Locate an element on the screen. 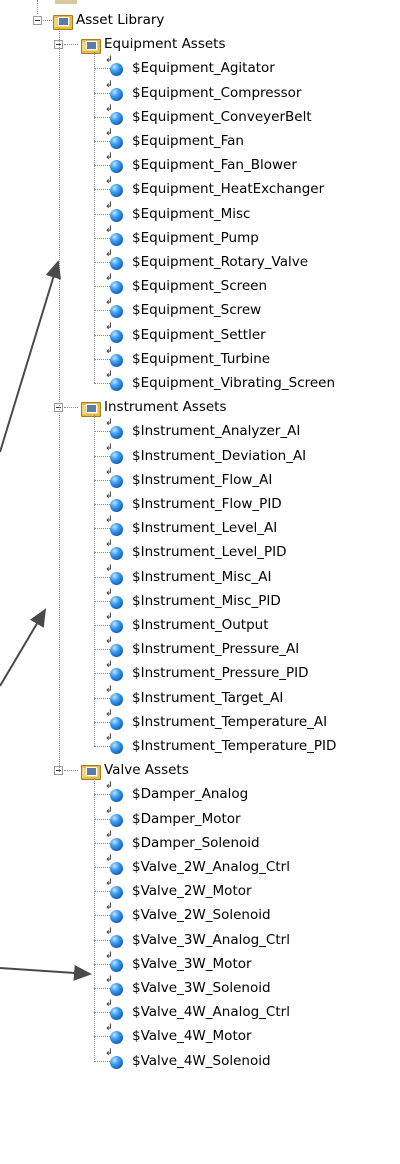 The width and height of the screenshot is (400, 1164). annotation-arrow-instrument is located at coordinates (23, 647).